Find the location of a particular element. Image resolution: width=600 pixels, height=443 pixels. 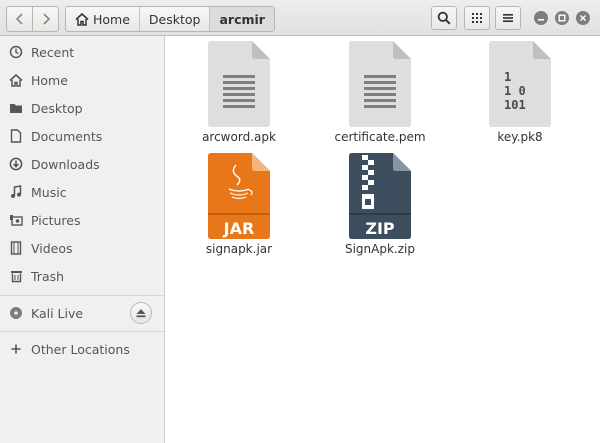

file-name: key.pk8 is located at coordinates (520, 137).